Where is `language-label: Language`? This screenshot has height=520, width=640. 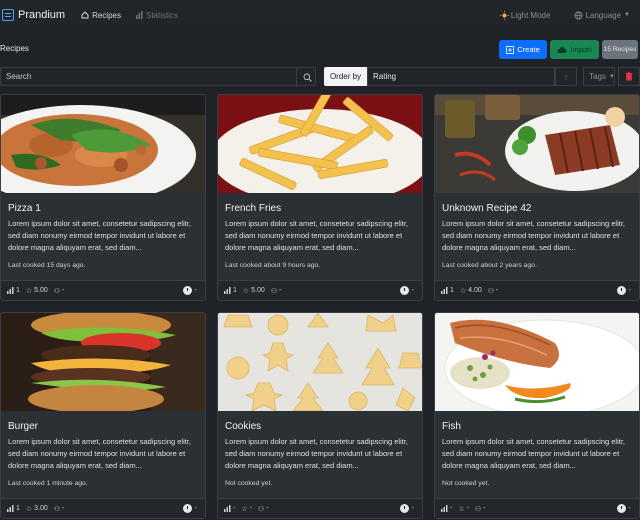
language-label: Language is located at coordinates (603, 15).